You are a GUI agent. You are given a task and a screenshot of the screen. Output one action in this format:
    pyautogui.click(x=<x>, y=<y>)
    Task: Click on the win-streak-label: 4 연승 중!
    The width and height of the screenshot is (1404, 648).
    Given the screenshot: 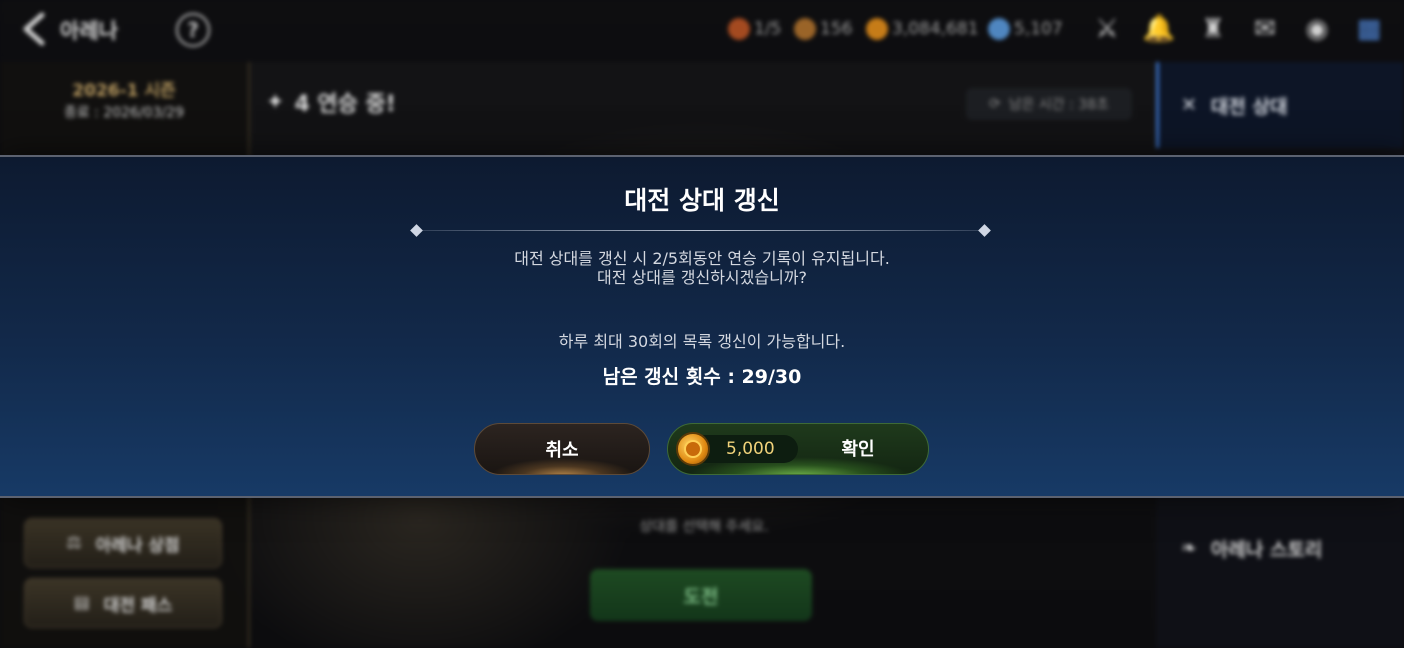 What is the action you would take?
    pyautogui.click(x=345, y=104)
    